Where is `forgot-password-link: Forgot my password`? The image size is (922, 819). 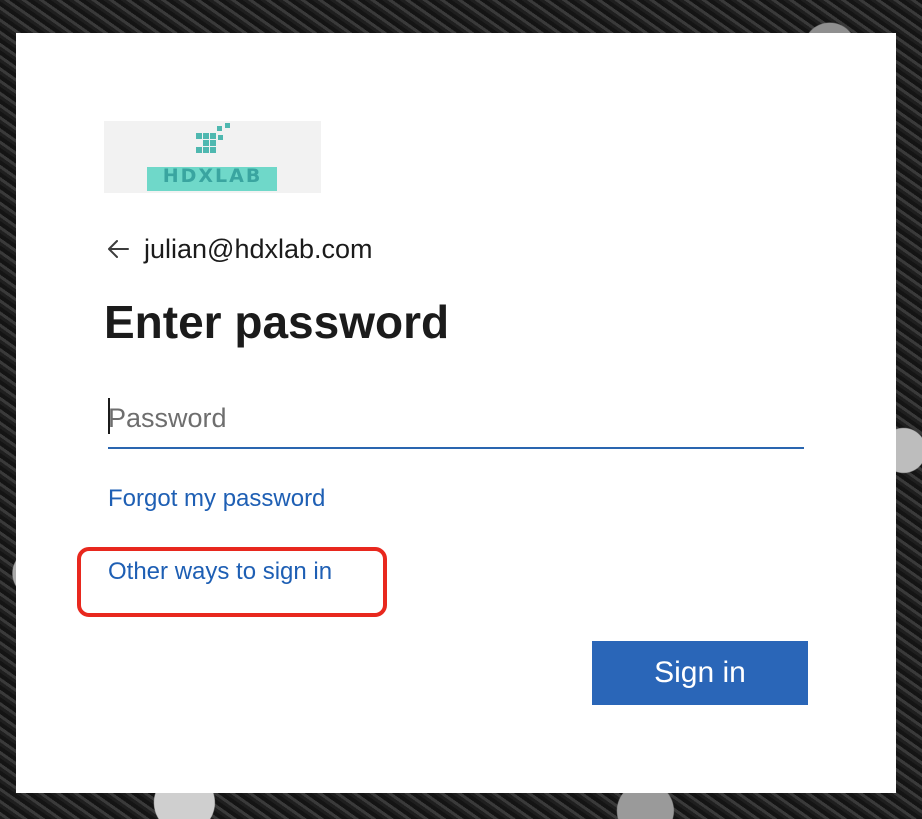 forgot-password-link: Forgot my password is located at coordinates (216, 499).